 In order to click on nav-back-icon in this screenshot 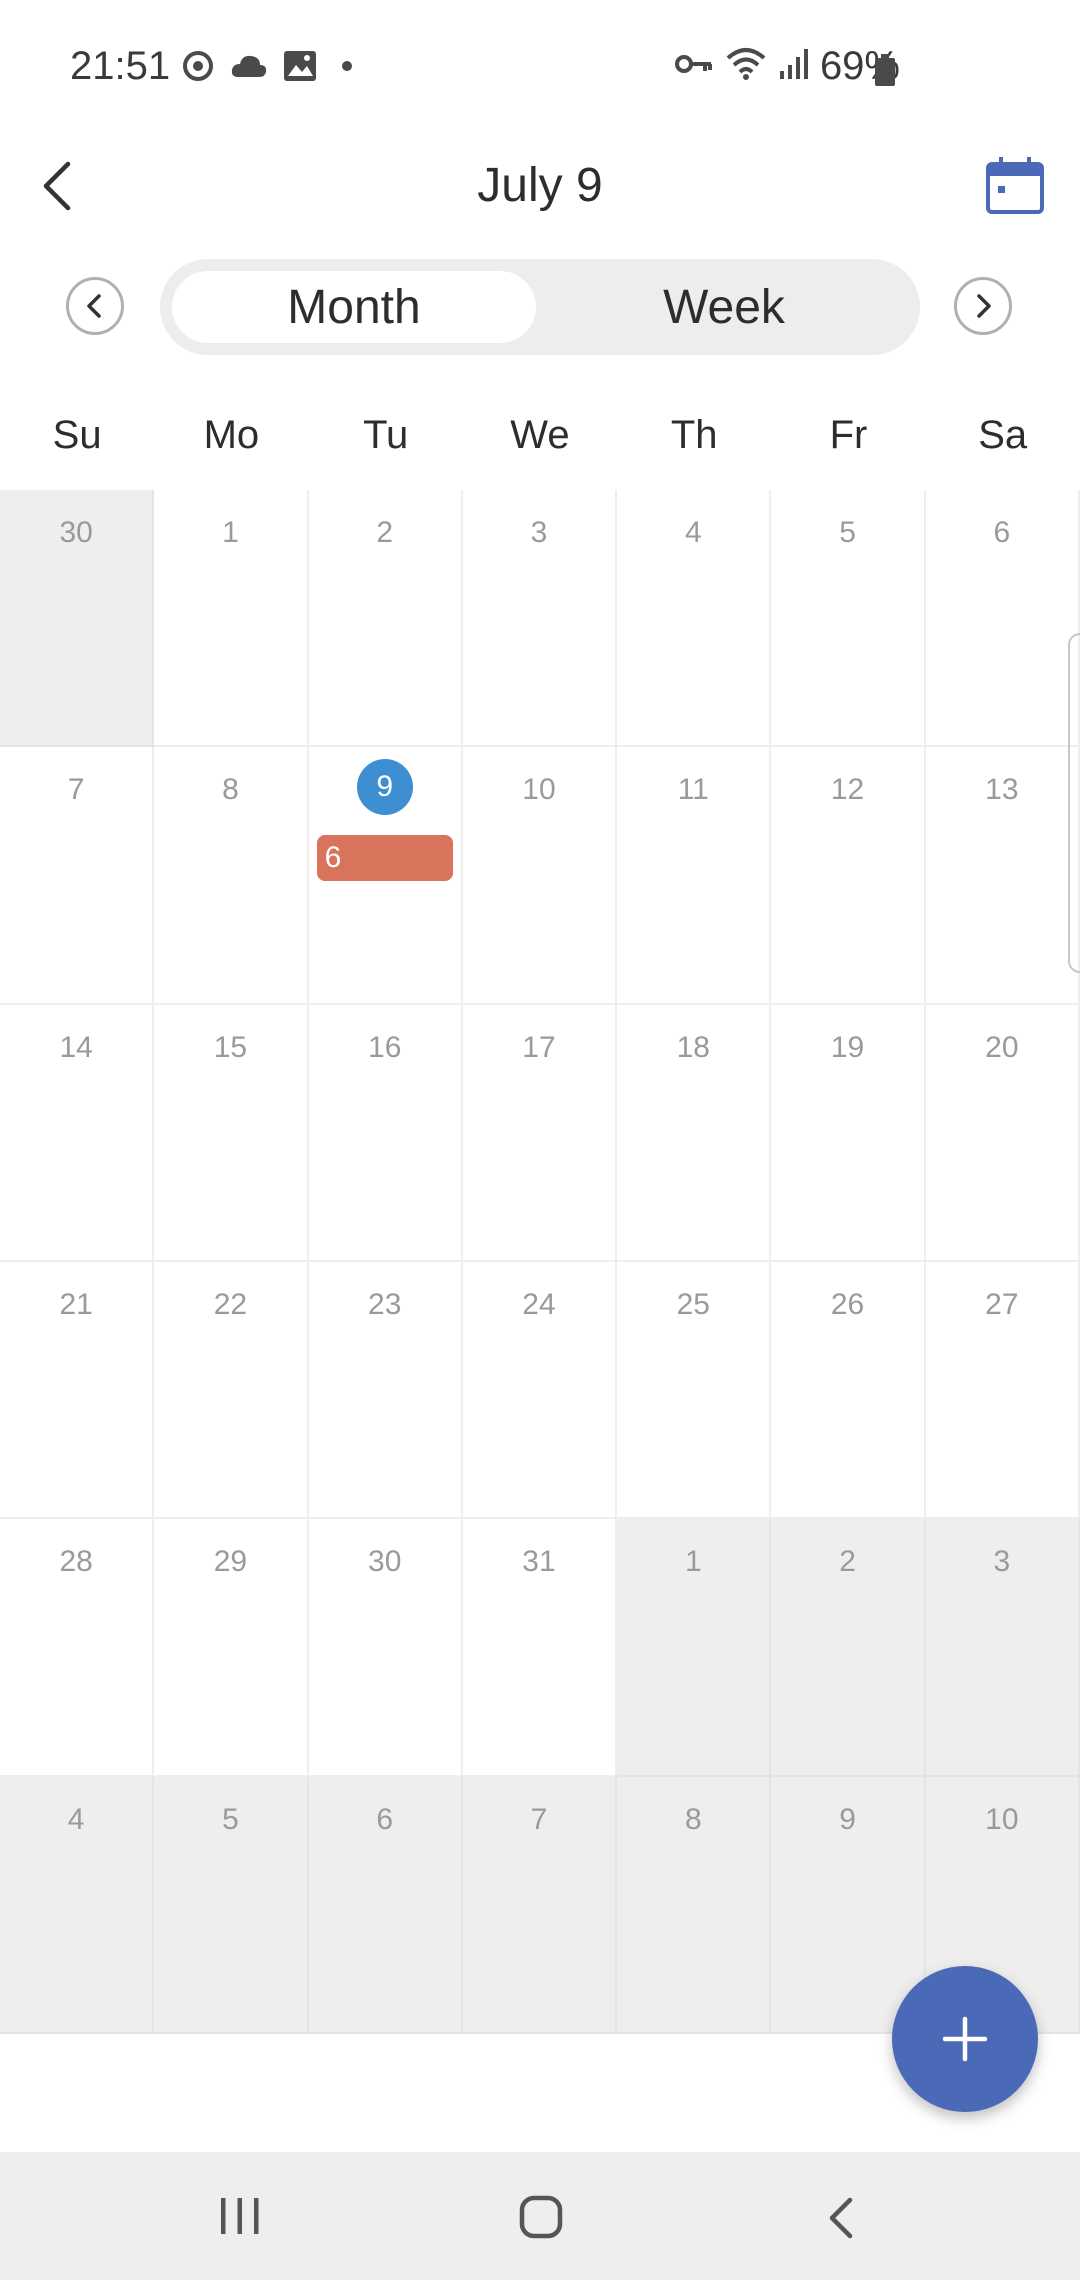, I will do `click(841, 2218)`.